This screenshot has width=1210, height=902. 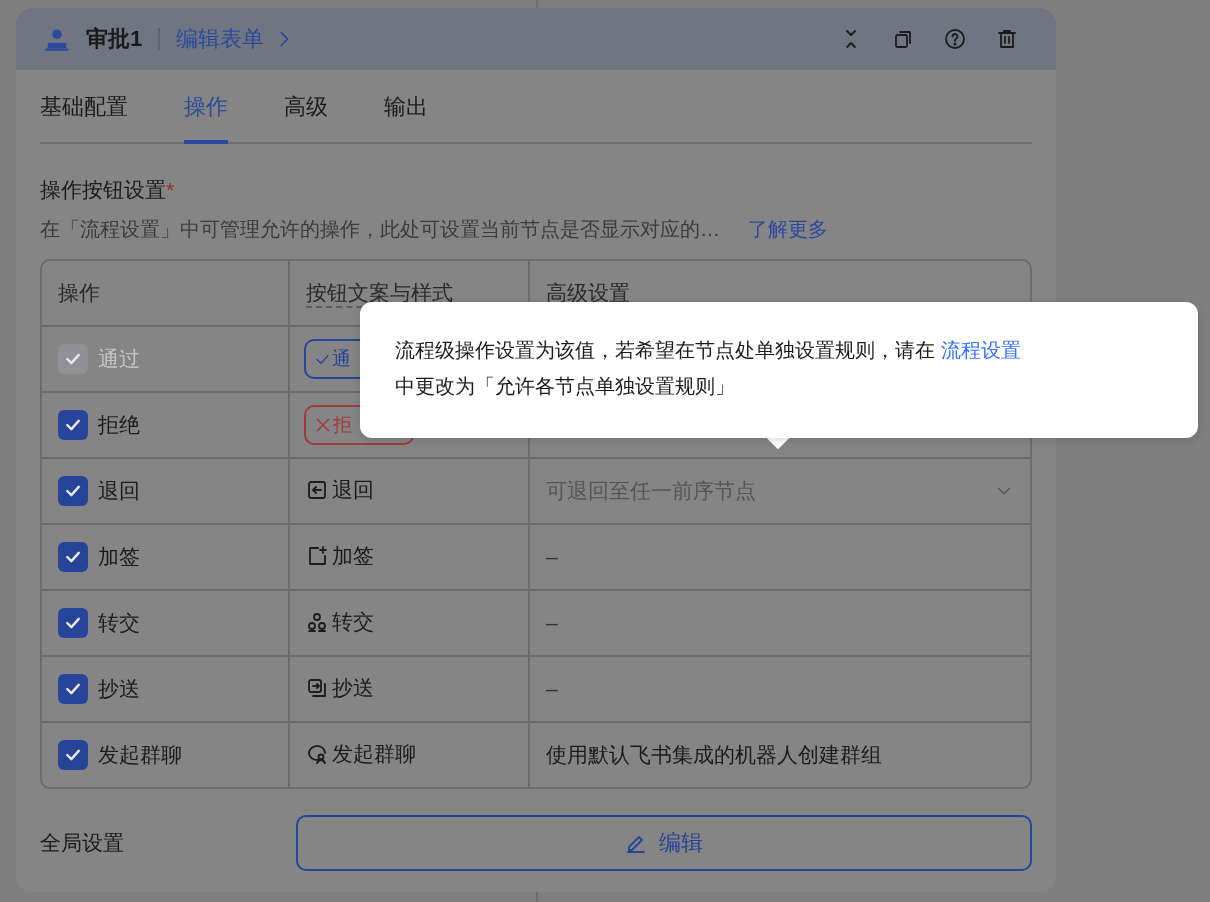 What do you see at coordinates (306, 107) in the screenshot?
I see `tab: 高级` at bounding box center [306, 107].